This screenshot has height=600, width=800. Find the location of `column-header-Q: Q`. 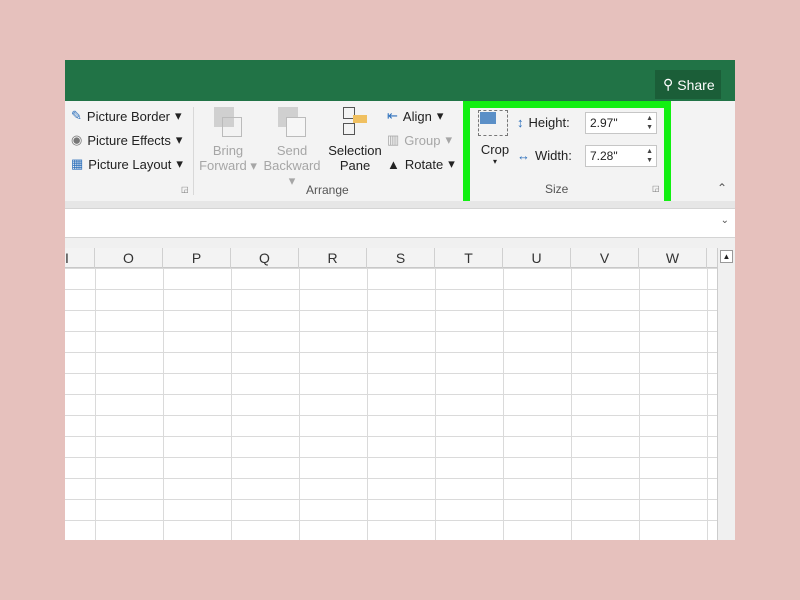

column-header-Q: Q is located at coordinates (265, 258).